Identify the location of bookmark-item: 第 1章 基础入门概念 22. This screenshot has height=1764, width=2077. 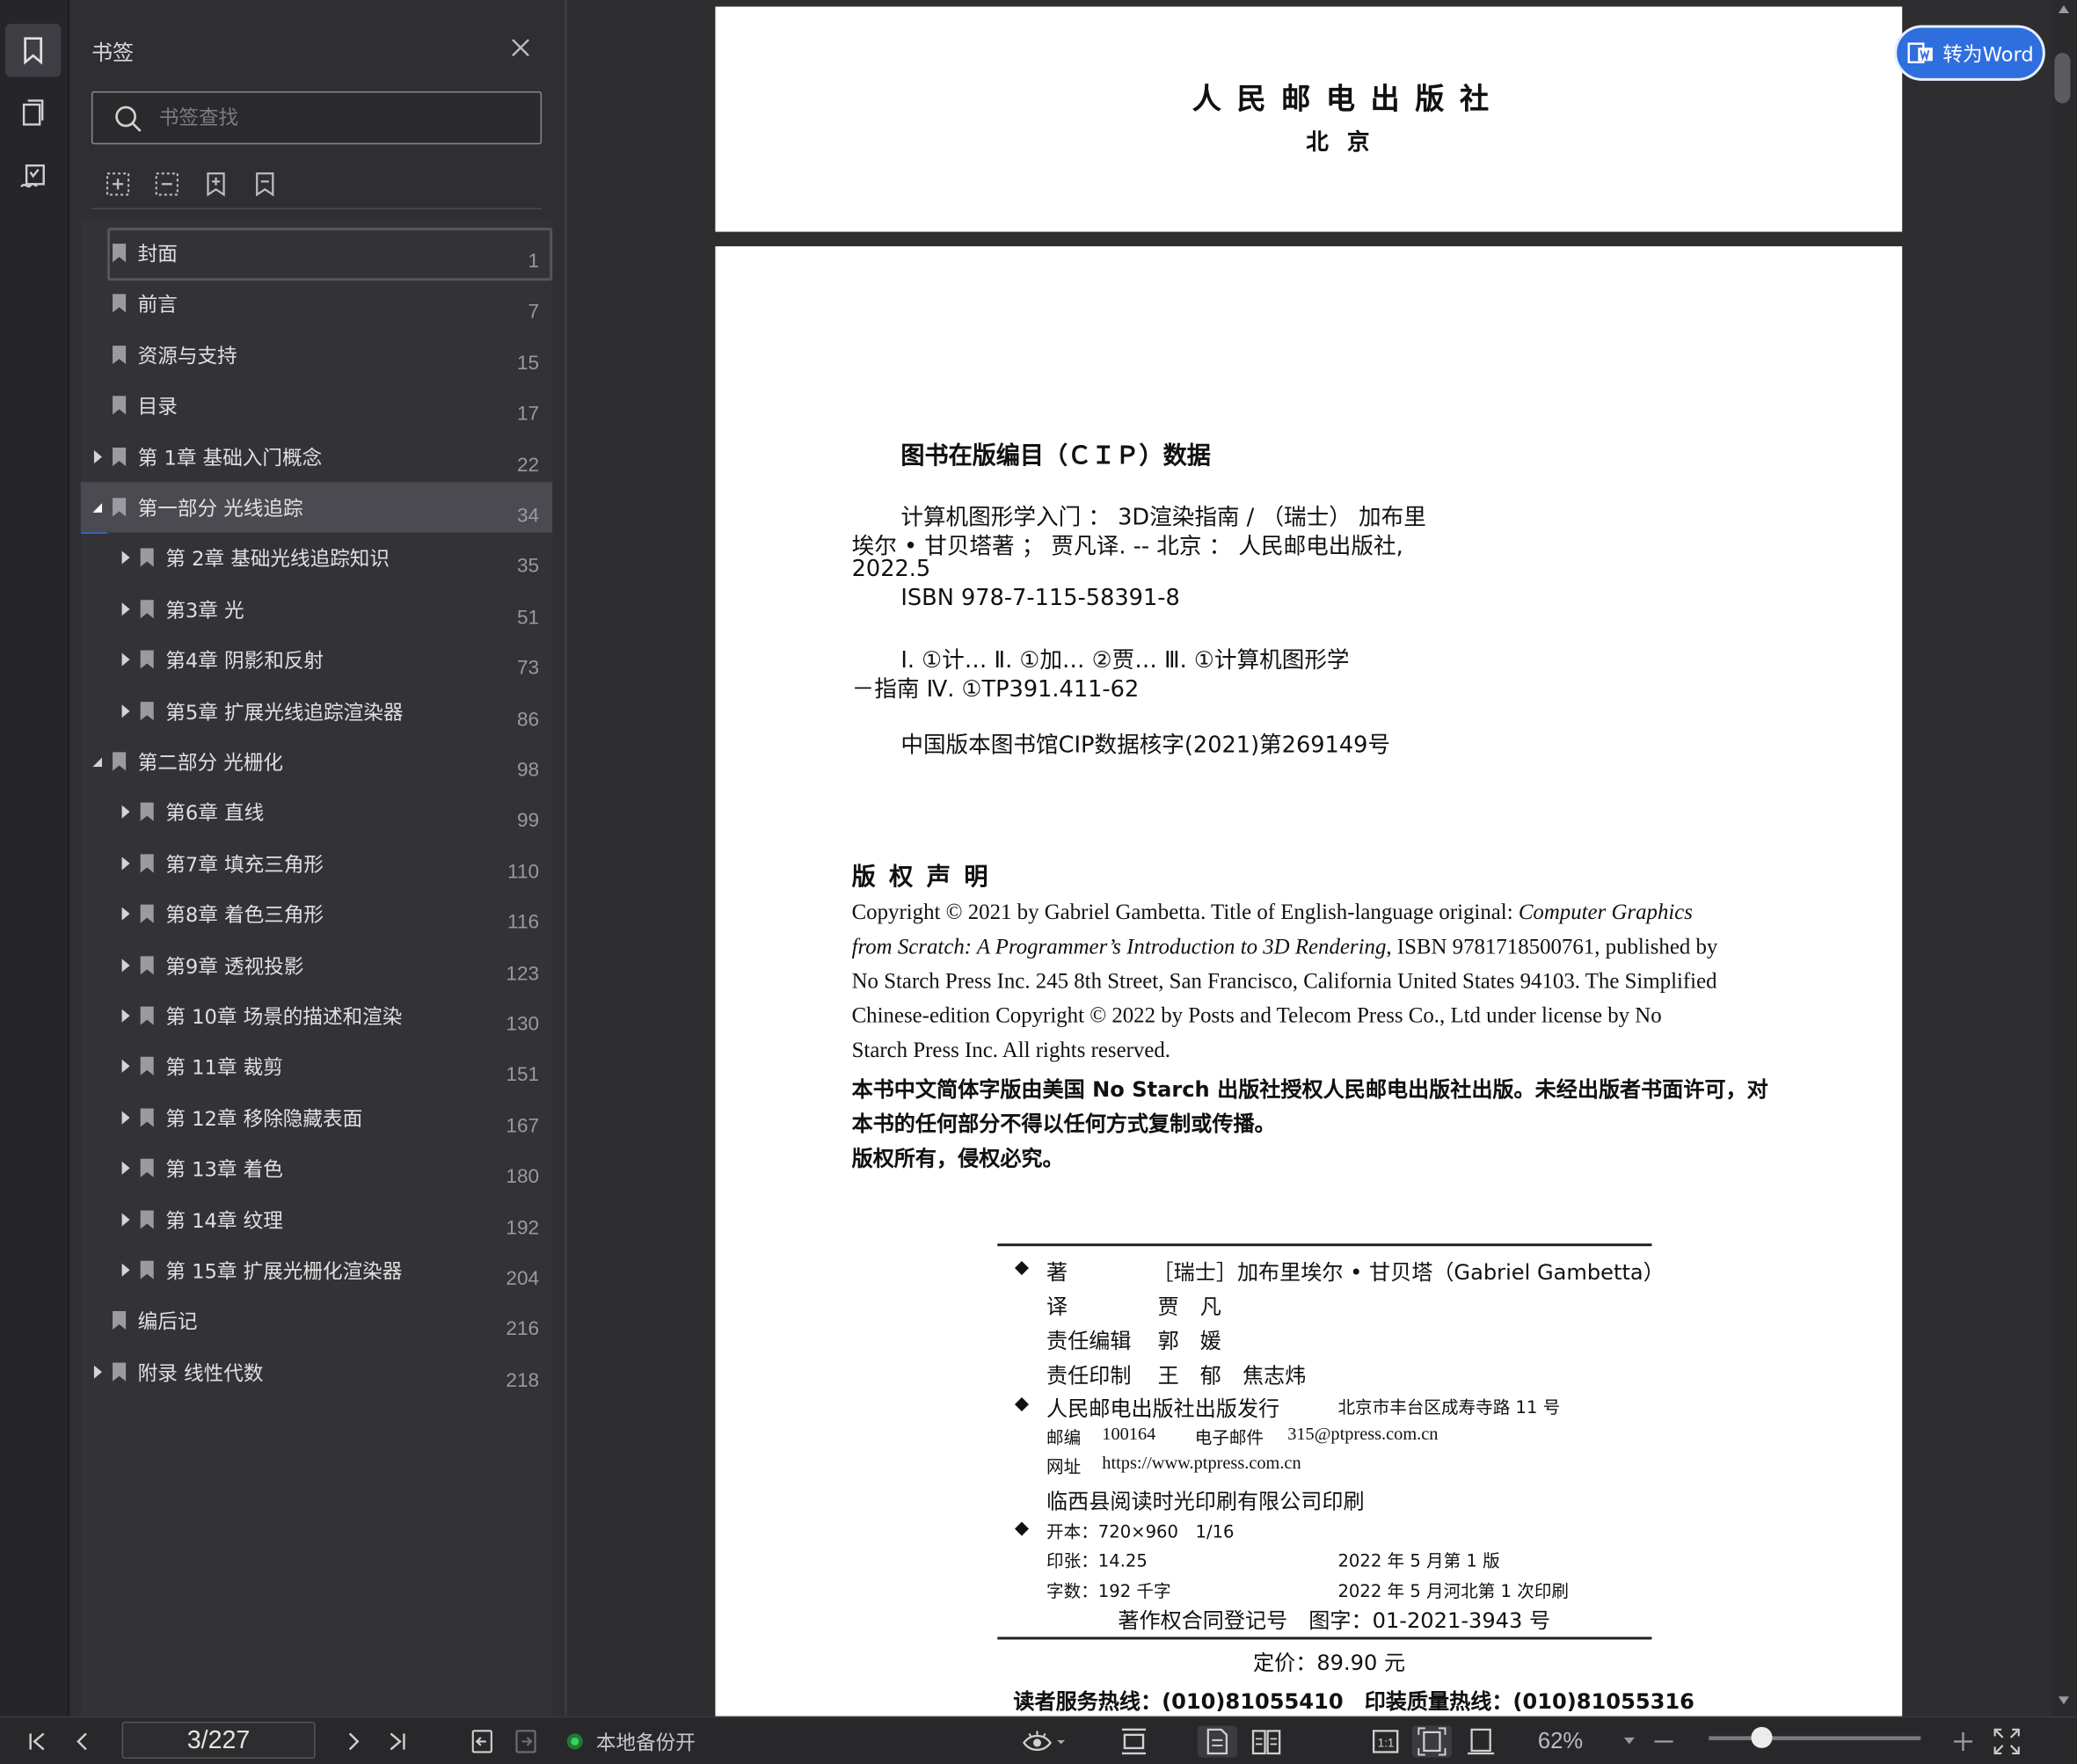
(316, 456).